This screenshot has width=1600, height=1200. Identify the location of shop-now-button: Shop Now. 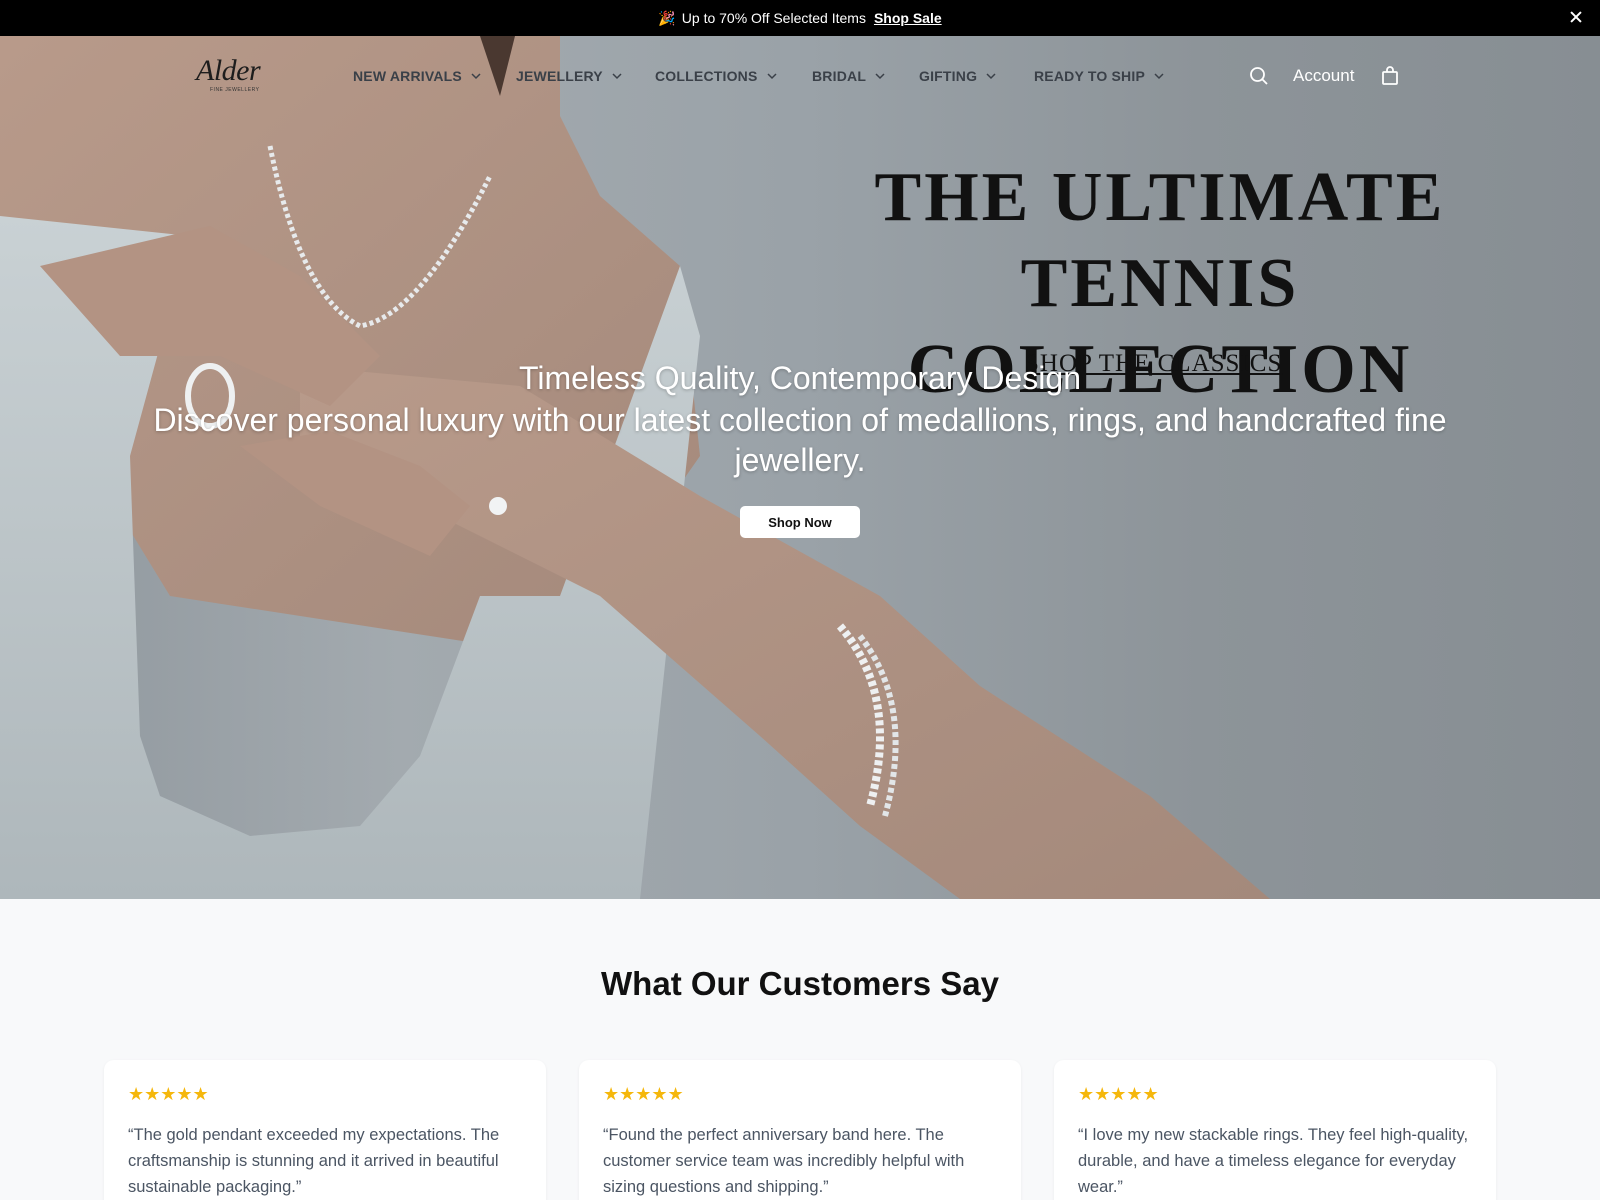
(800, 522).